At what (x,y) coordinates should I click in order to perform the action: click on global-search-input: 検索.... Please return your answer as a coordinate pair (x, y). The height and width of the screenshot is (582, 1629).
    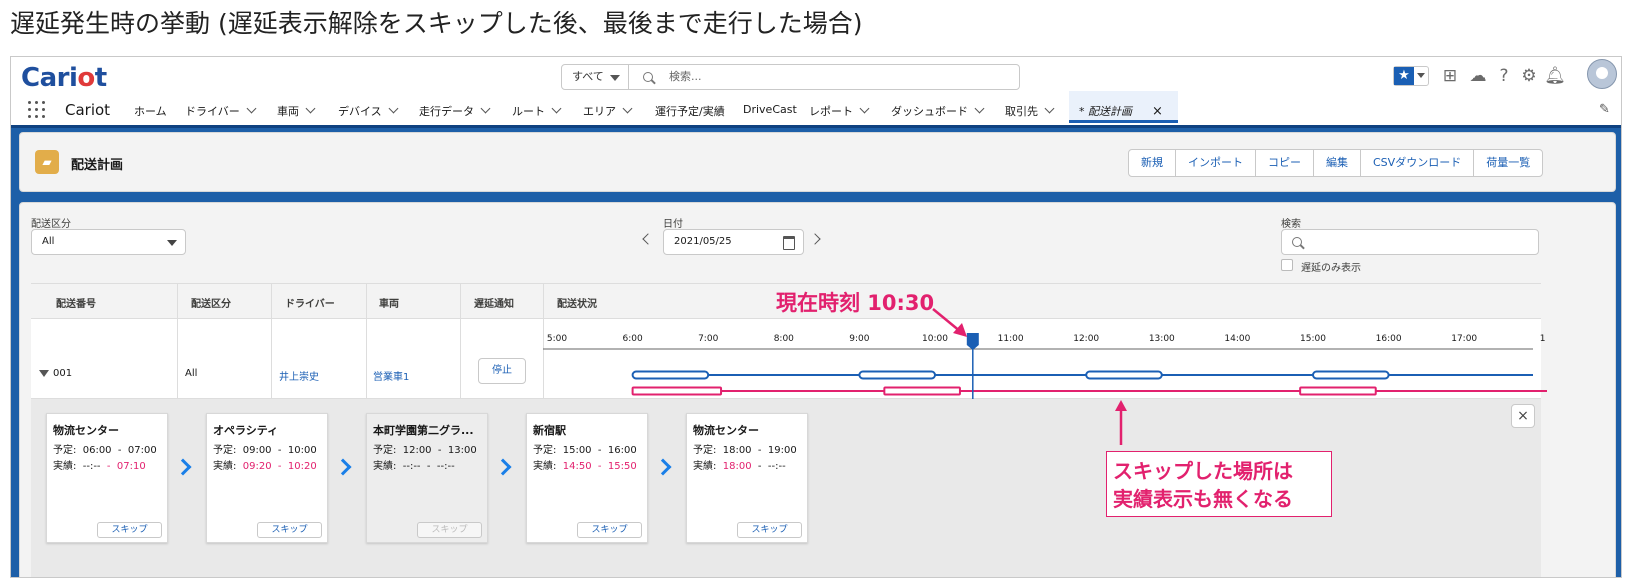
    Looking at the image, I should click on (824, 77).